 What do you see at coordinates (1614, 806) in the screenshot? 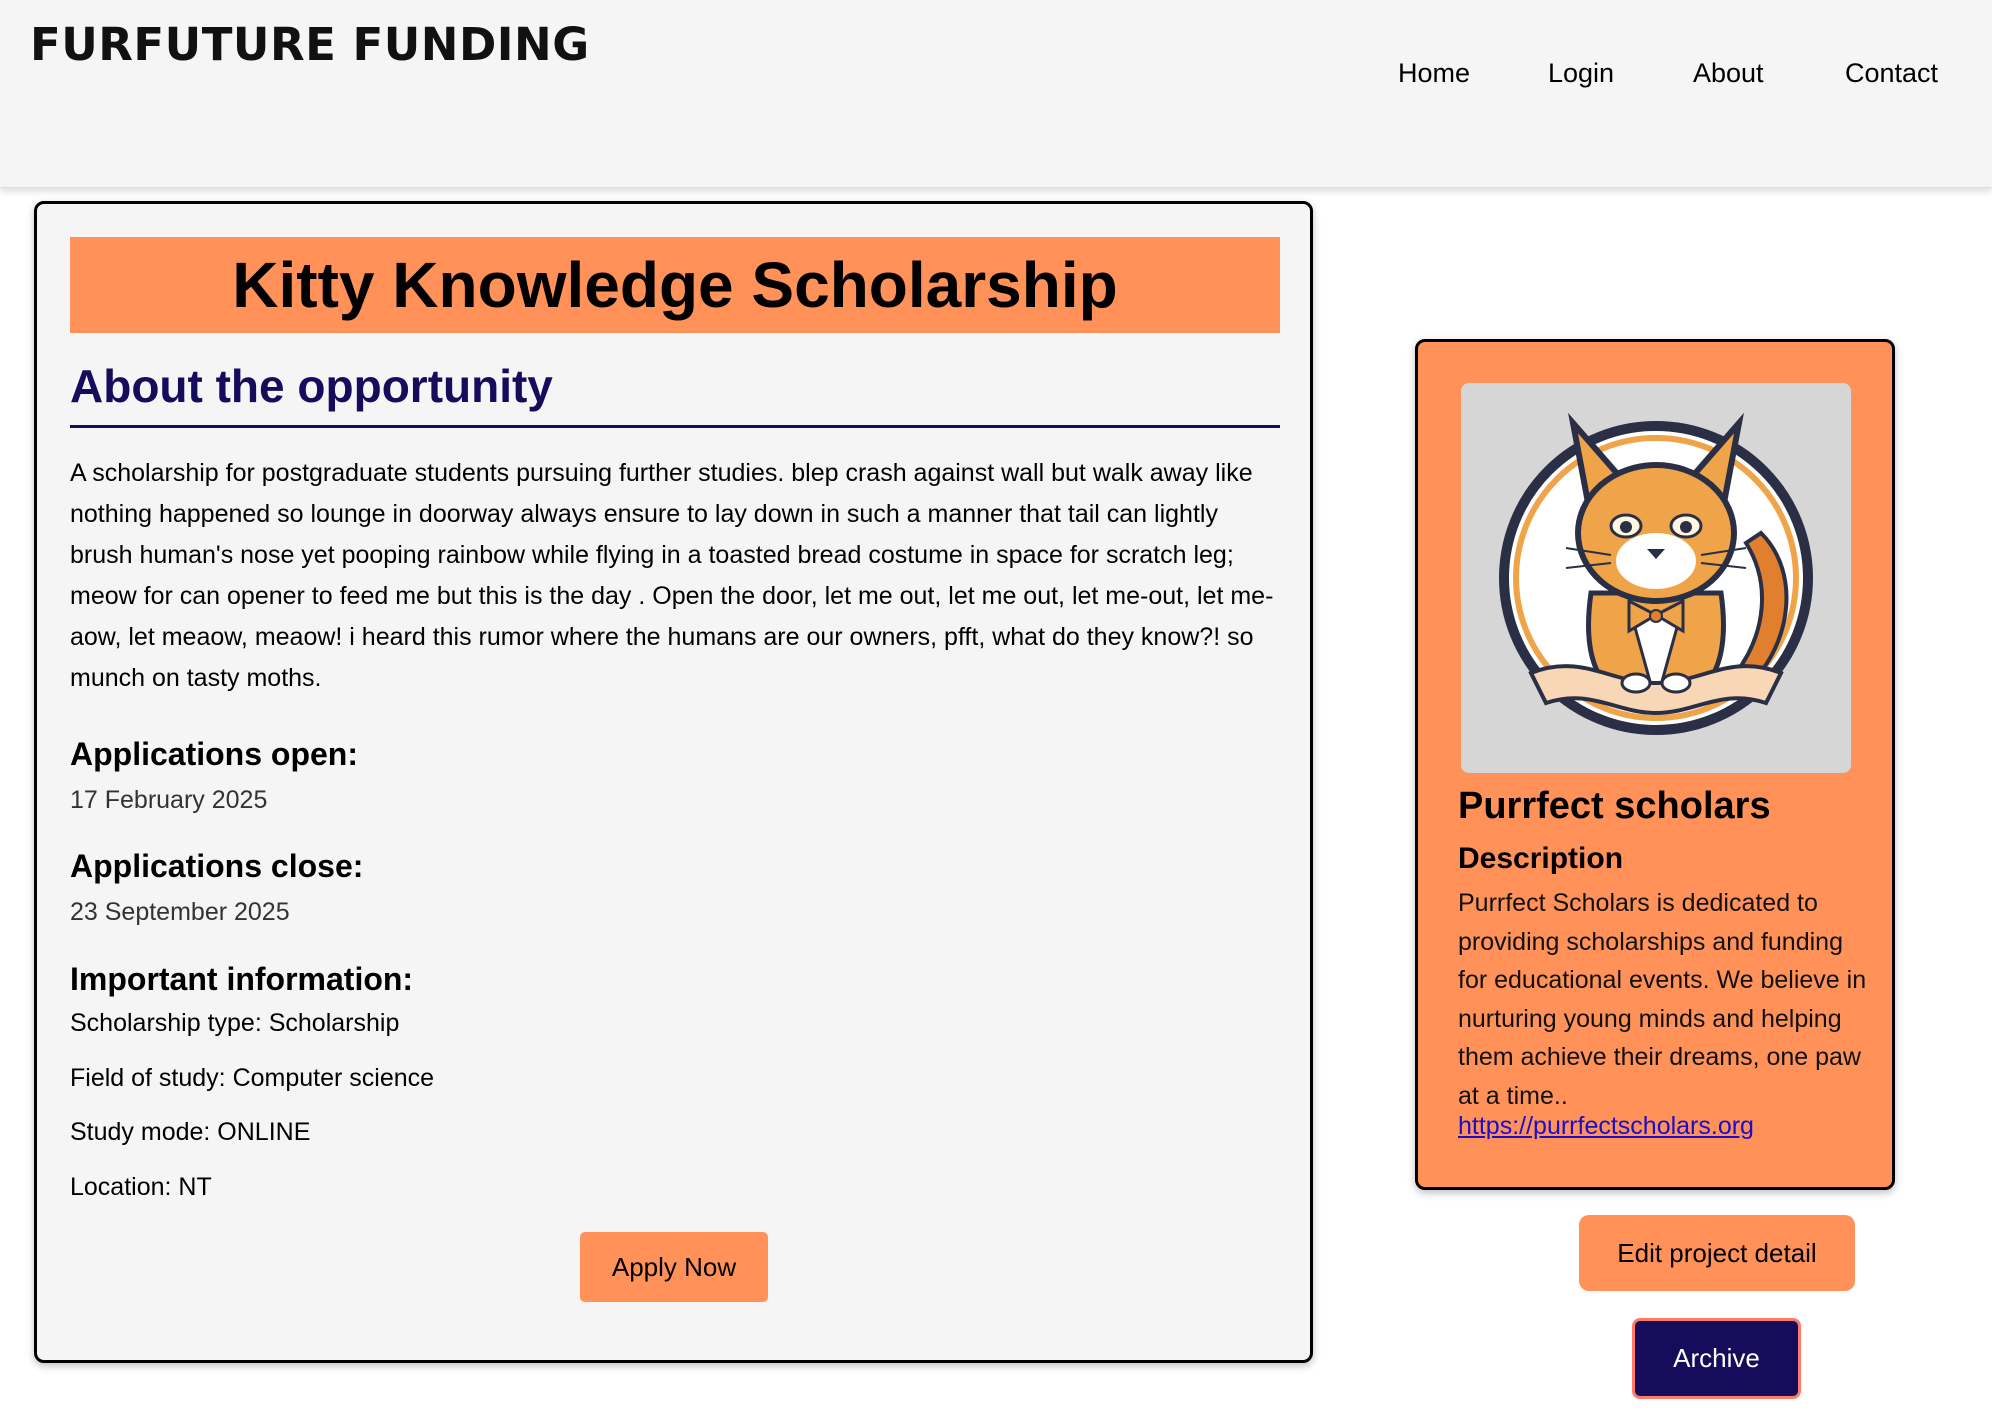
I see `organisation-name: Purrfect scholars` at bounding box center [1614, 806].